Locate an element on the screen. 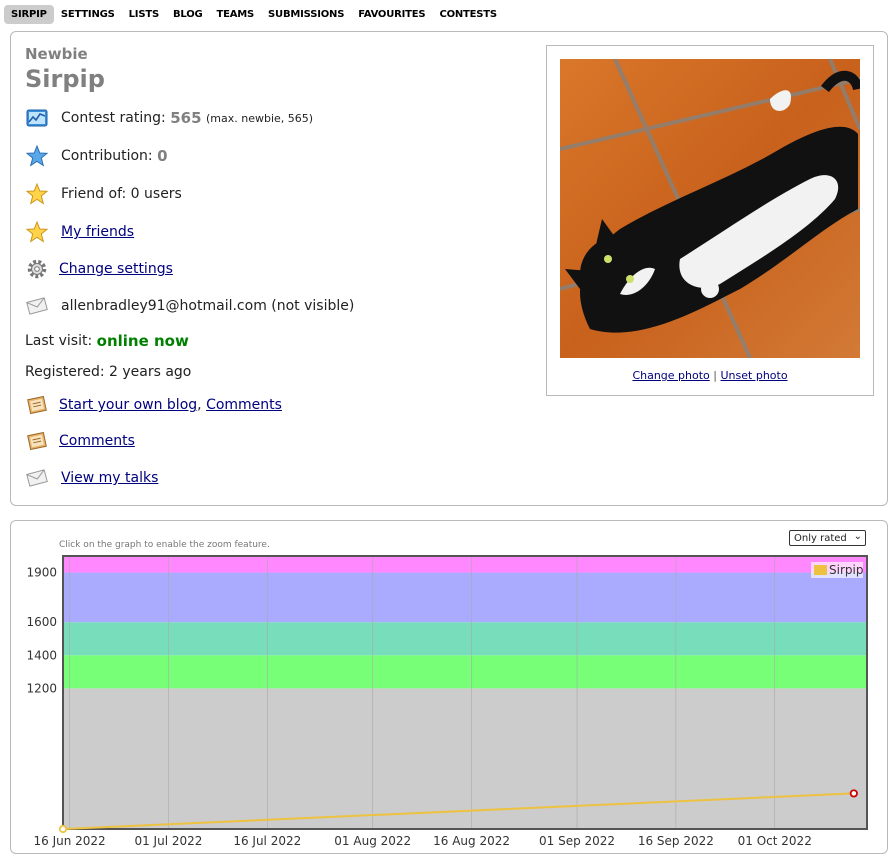 This screenshot has height=854, width=892. comments-row: Comments is located at coordinates (80, 441).